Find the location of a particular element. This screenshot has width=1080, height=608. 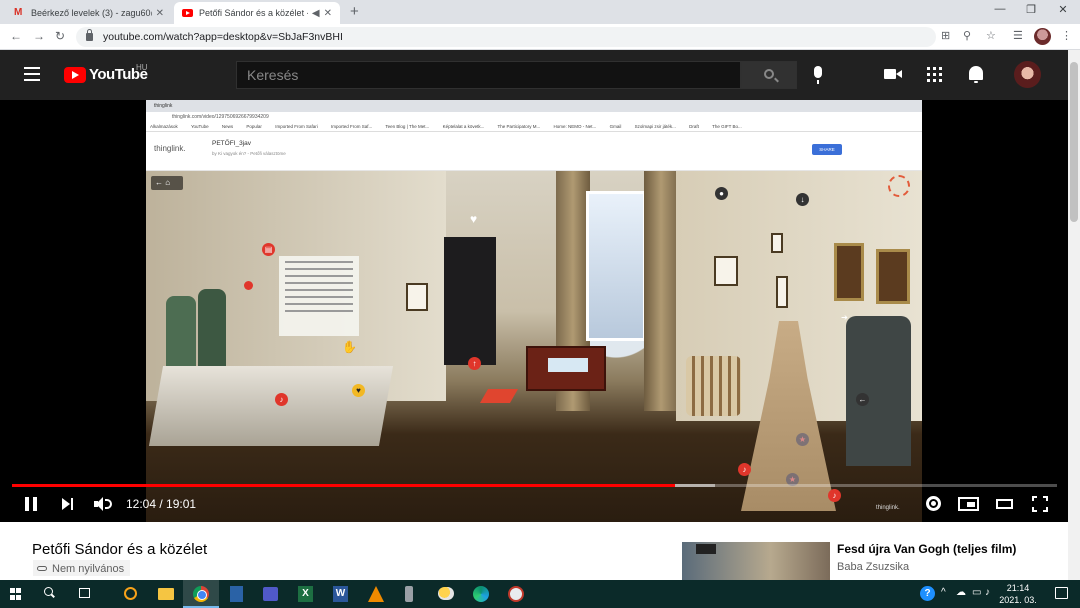

tray-app-icon: ☁ is located at coordinates (961, 592).